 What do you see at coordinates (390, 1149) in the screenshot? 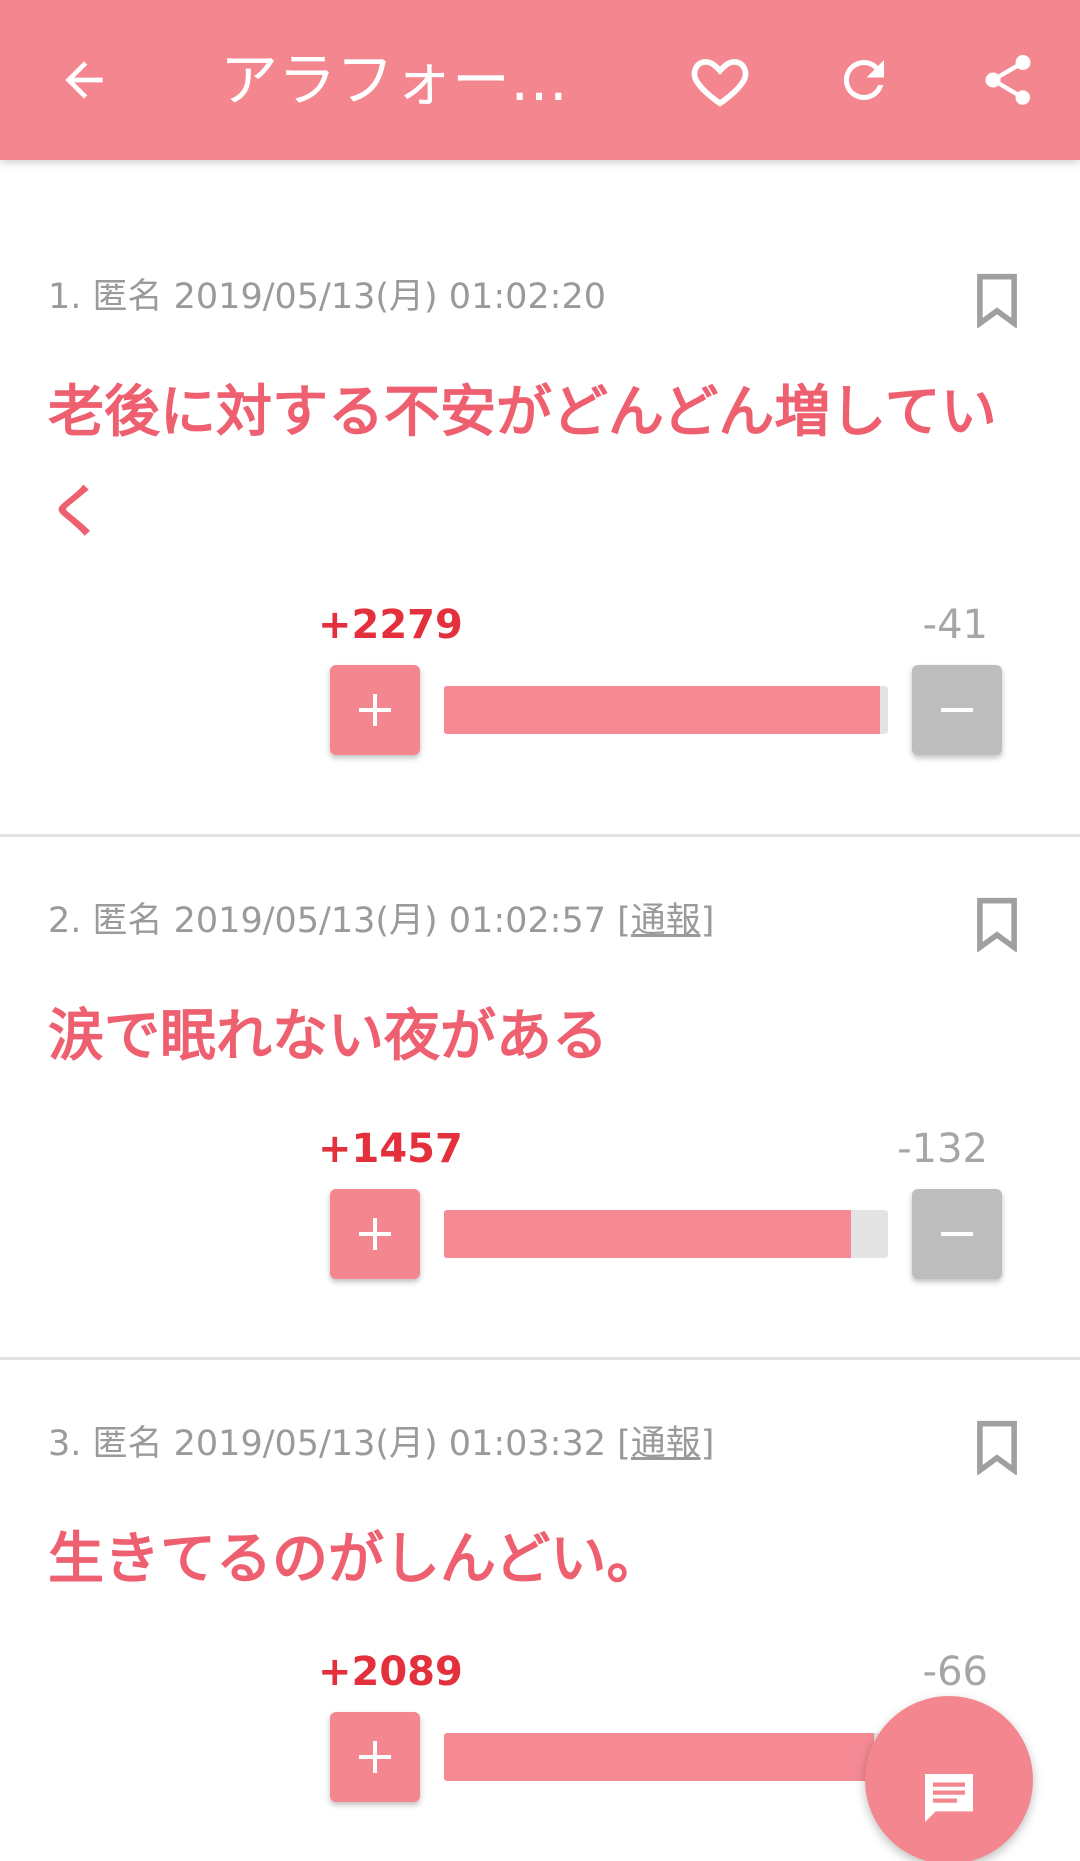
I see `plus-count: +1457` at bounding box center [390, 1149].